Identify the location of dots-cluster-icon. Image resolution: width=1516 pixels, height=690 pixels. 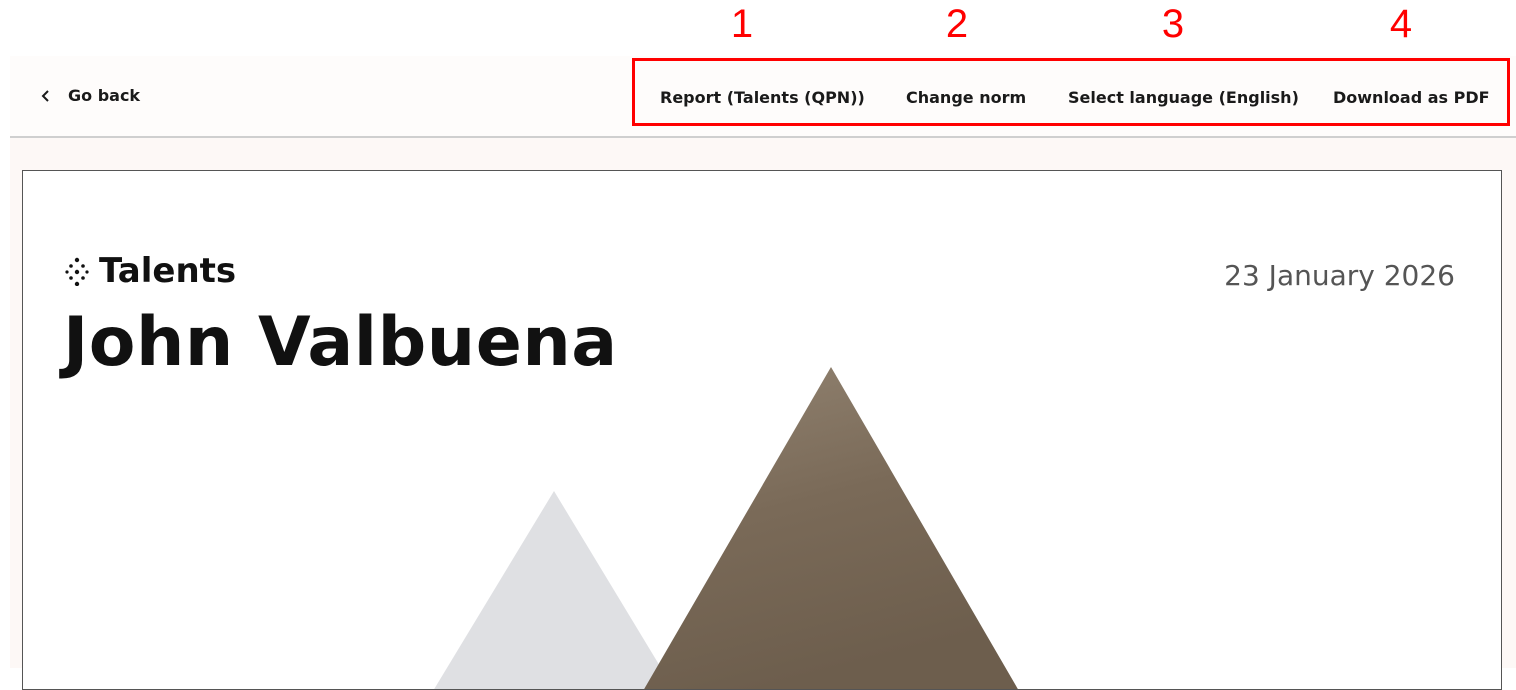
(77, 271).